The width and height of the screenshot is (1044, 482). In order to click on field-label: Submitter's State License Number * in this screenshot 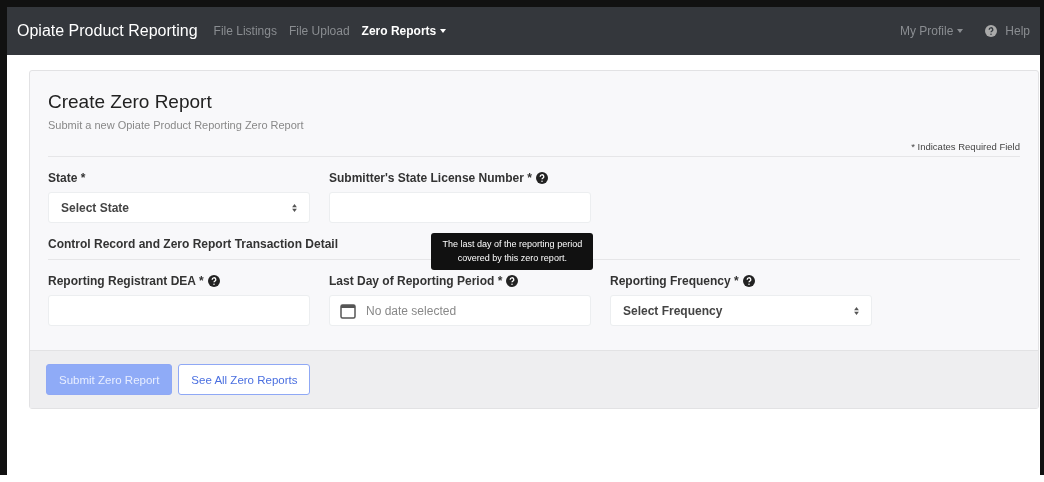, I will do `click(430, 178)`.